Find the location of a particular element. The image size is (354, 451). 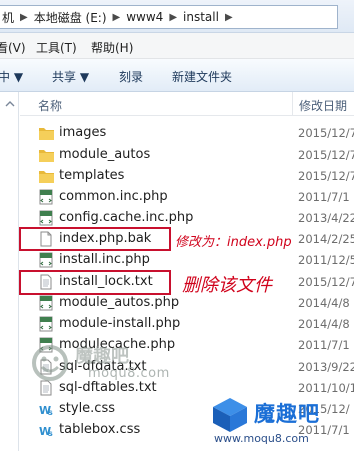

brand-name: 魔趣吧 is located at coordinates (287, 414).